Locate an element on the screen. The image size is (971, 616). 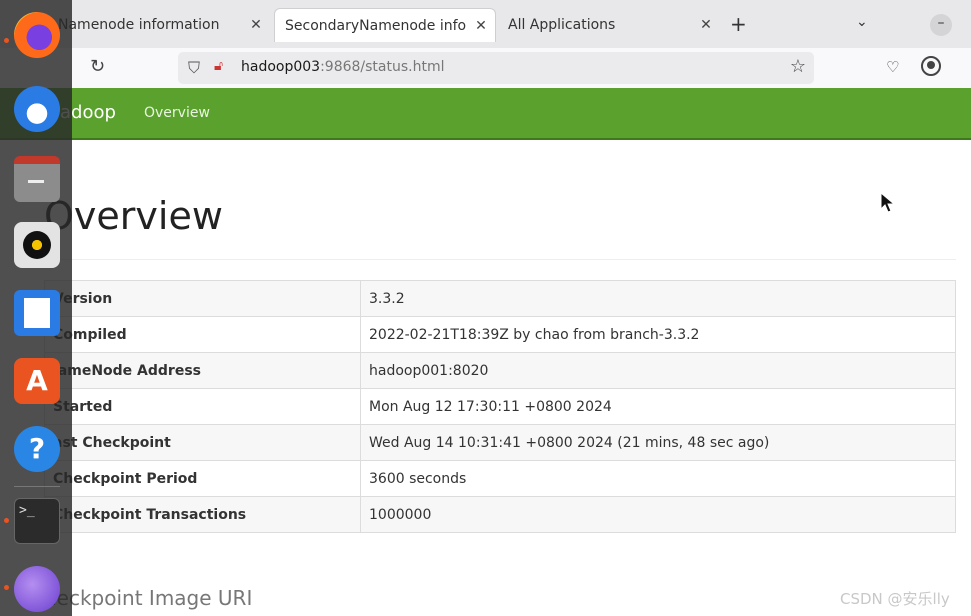
row-key: ast Checkpoint is located at coordinates (202, 442).